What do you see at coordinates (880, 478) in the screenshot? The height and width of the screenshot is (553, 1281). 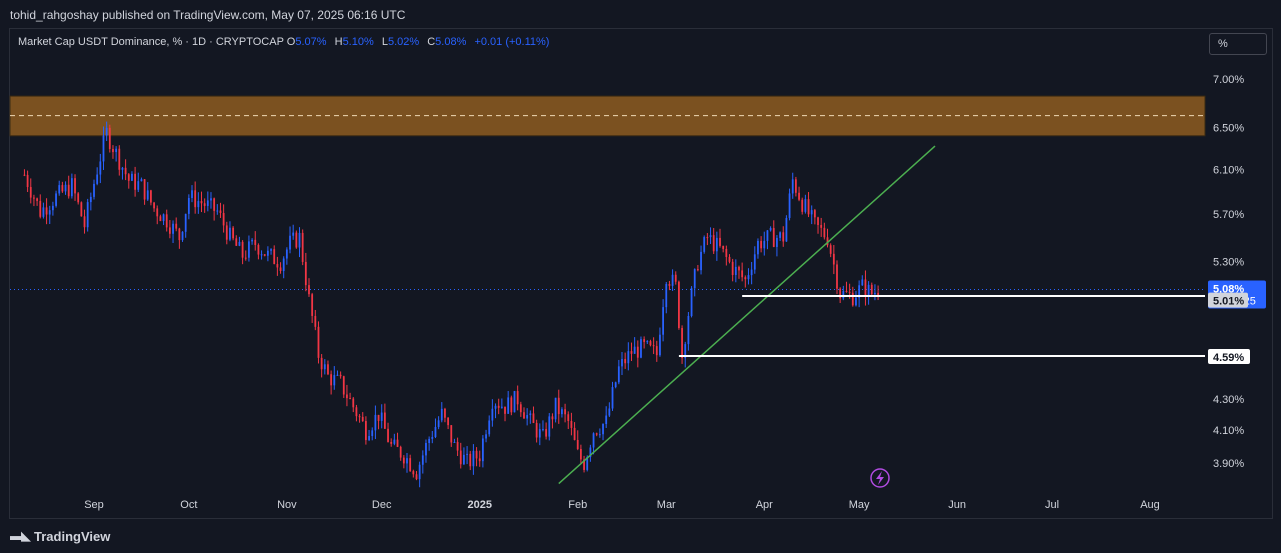 I see `lightning-bolt-icon` at bounding box center [880, 478].